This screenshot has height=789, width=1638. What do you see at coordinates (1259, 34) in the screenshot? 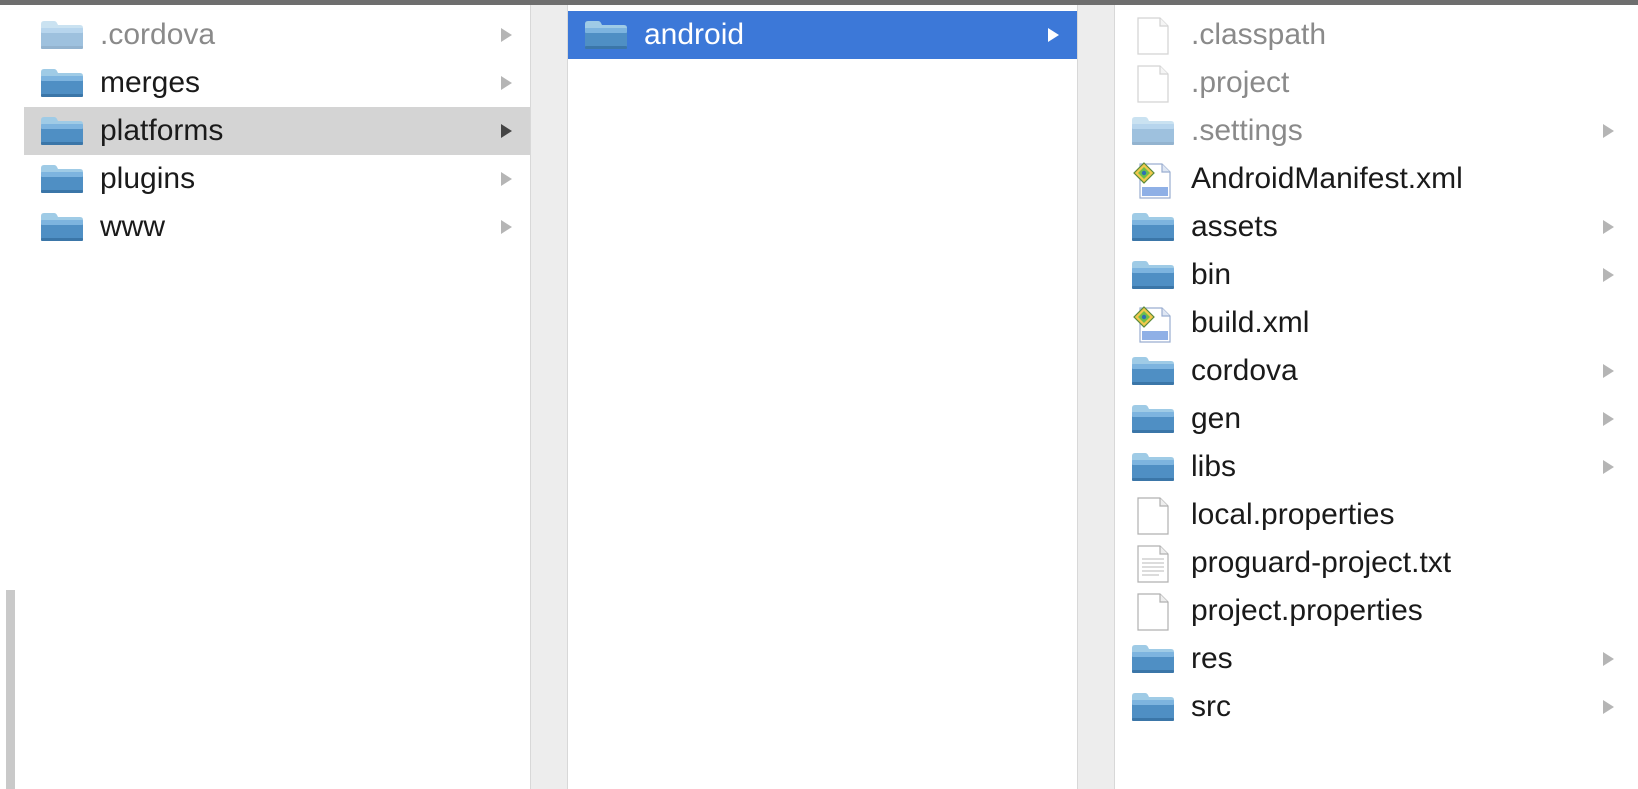
I see `item-name: .classpath` at bounding box center [1259, 34].